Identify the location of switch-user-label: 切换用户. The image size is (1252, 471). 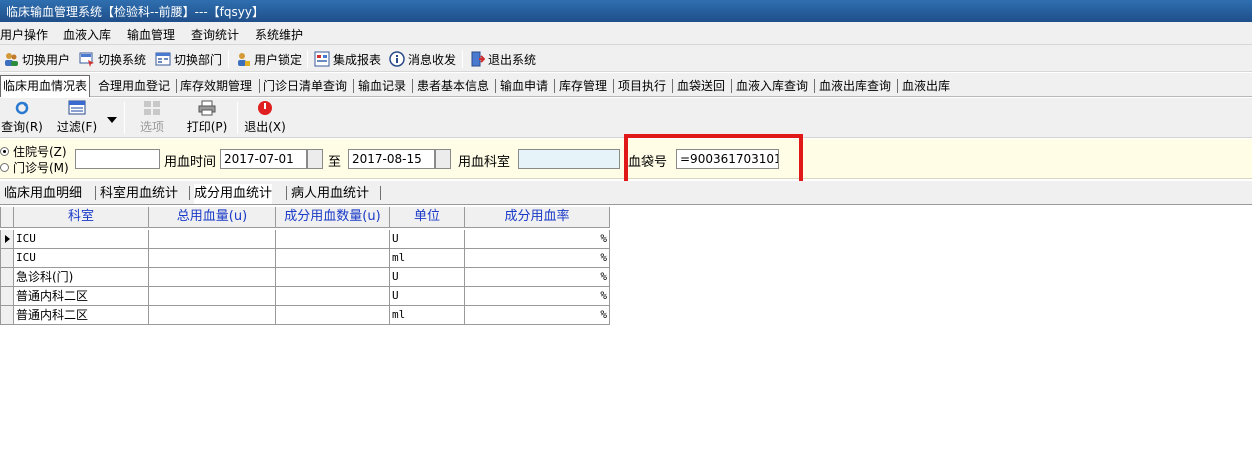
(46, 59).